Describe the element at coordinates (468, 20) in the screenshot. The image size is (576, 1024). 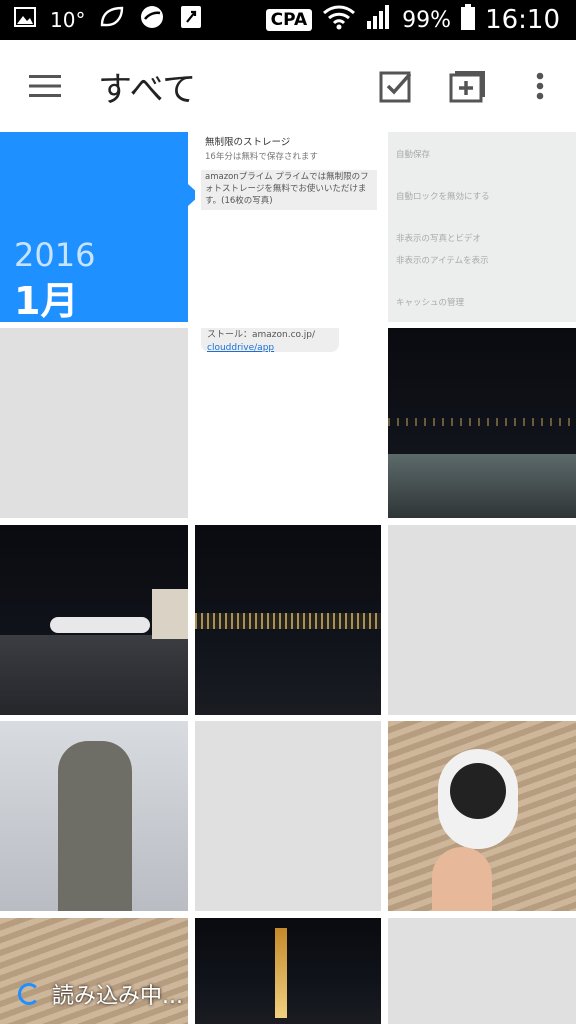
I see `battery-icon` at that location.